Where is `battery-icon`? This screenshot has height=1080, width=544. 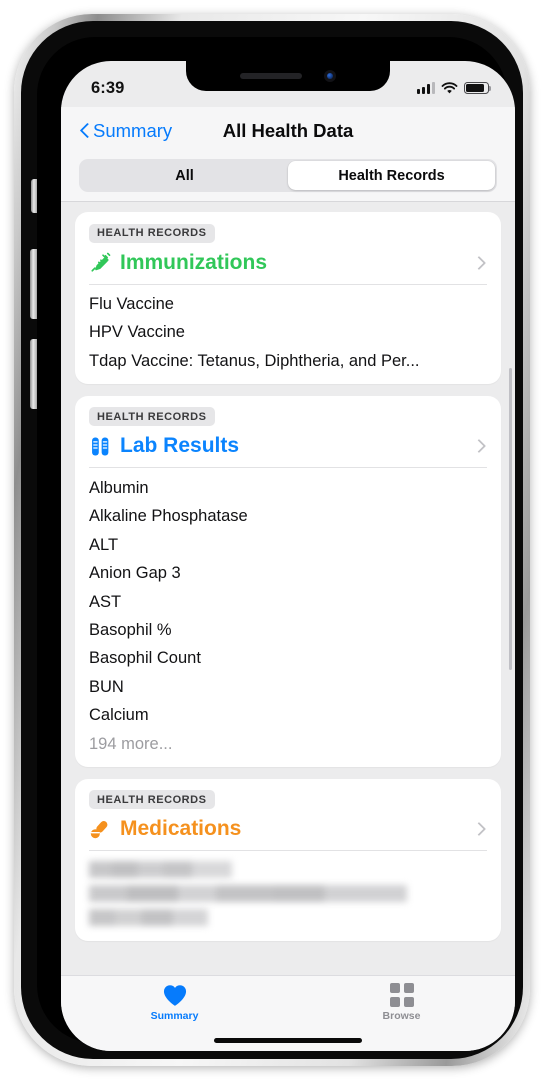 battery-icon is located at coordinates (478, 88).